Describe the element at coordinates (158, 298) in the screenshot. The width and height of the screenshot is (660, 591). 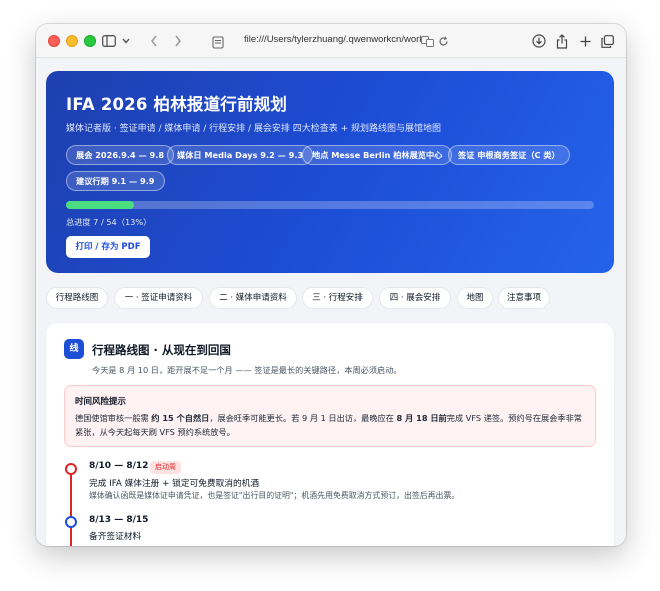
I see `tab-visa-docs: 一 · 签证申请资料` at that location.